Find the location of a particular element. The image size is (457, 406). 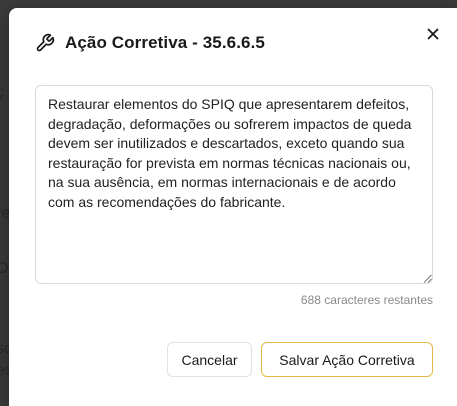

dialog-title: Ação Corretiva - 35.6.6.5 is located at coordinates (165, 42).